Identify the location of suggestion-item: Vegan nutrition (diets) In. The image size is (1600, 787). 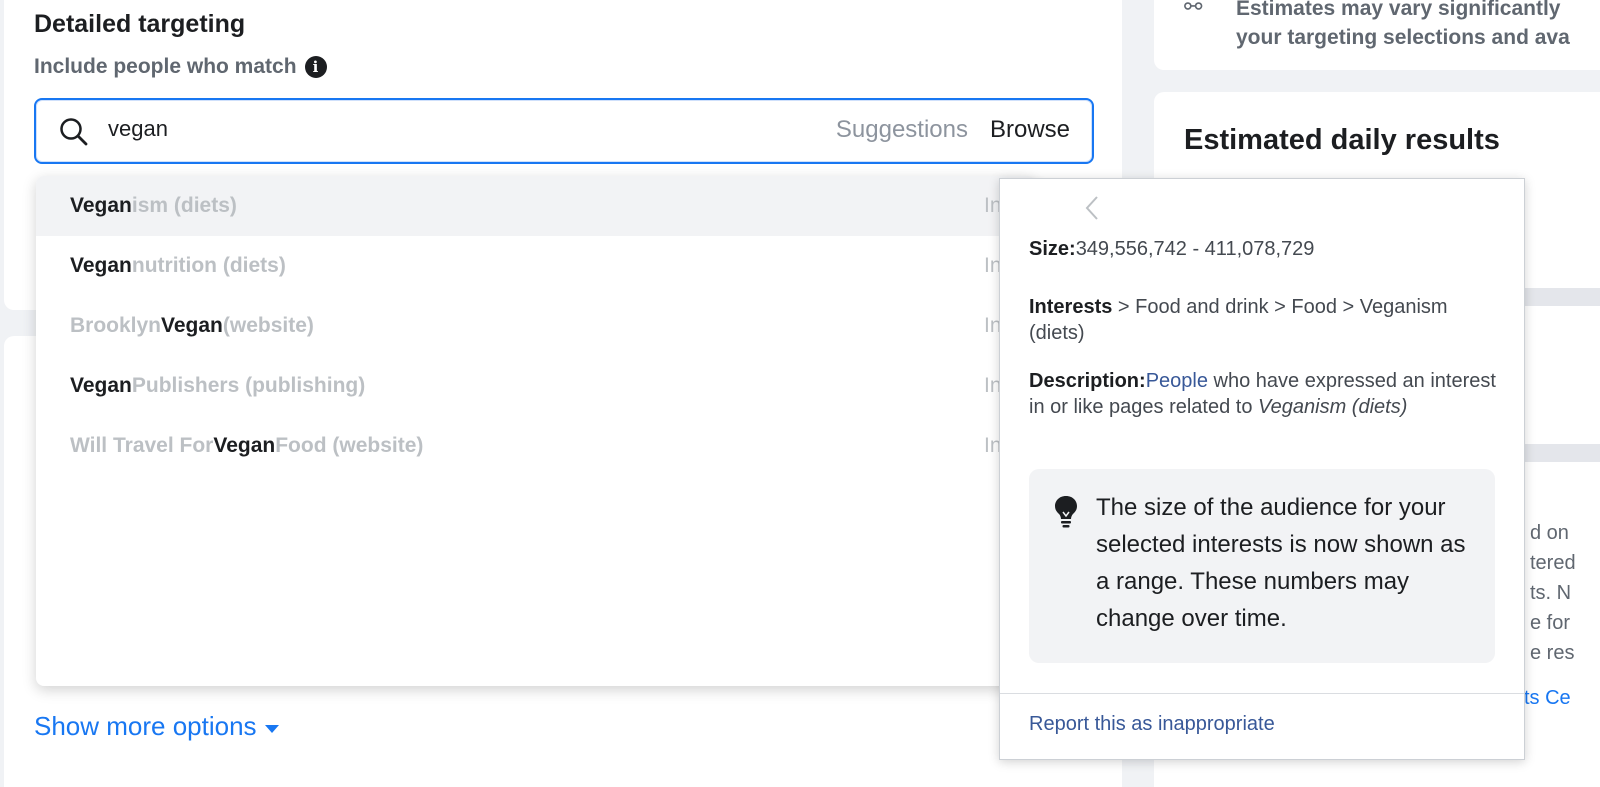
(536, 266).